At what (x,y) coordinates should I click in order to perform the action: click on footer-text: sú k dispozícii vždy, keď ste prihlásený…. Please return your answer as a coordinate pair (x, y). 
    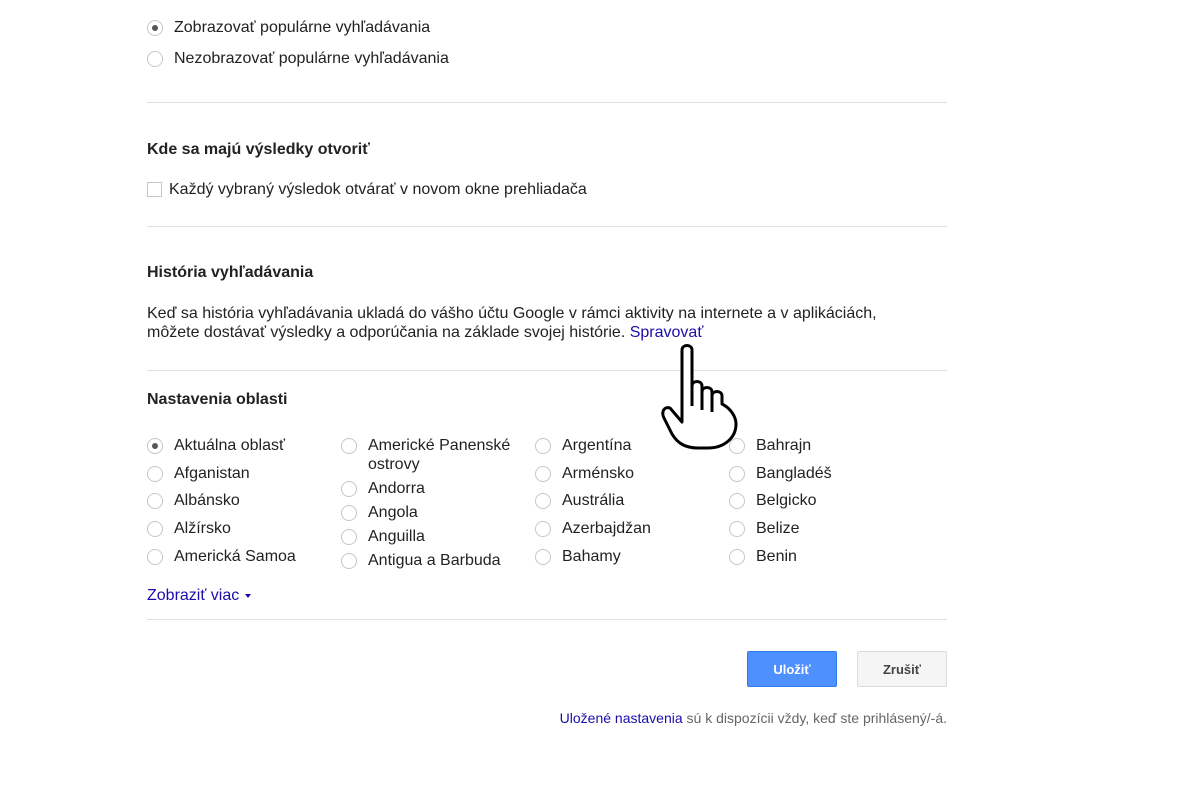
    Looking at the image, I should click on (814, 718).